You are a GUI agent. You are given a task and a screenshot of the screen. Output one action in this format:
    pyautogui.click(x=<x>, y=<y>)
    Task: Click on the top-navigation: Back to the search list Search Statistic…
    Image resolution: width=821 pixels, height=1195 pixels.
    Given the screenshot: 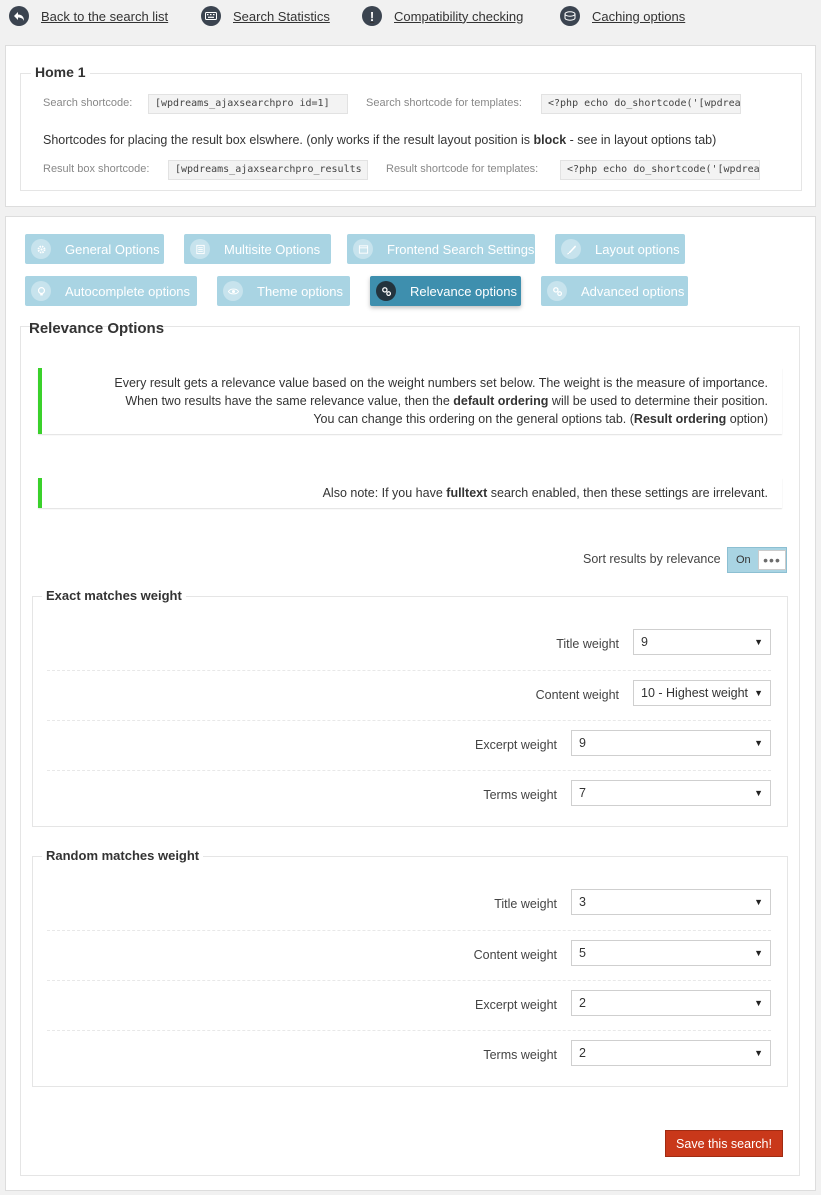 What is the action you would take?
    pyautogui.click(x=410, y=17)
    